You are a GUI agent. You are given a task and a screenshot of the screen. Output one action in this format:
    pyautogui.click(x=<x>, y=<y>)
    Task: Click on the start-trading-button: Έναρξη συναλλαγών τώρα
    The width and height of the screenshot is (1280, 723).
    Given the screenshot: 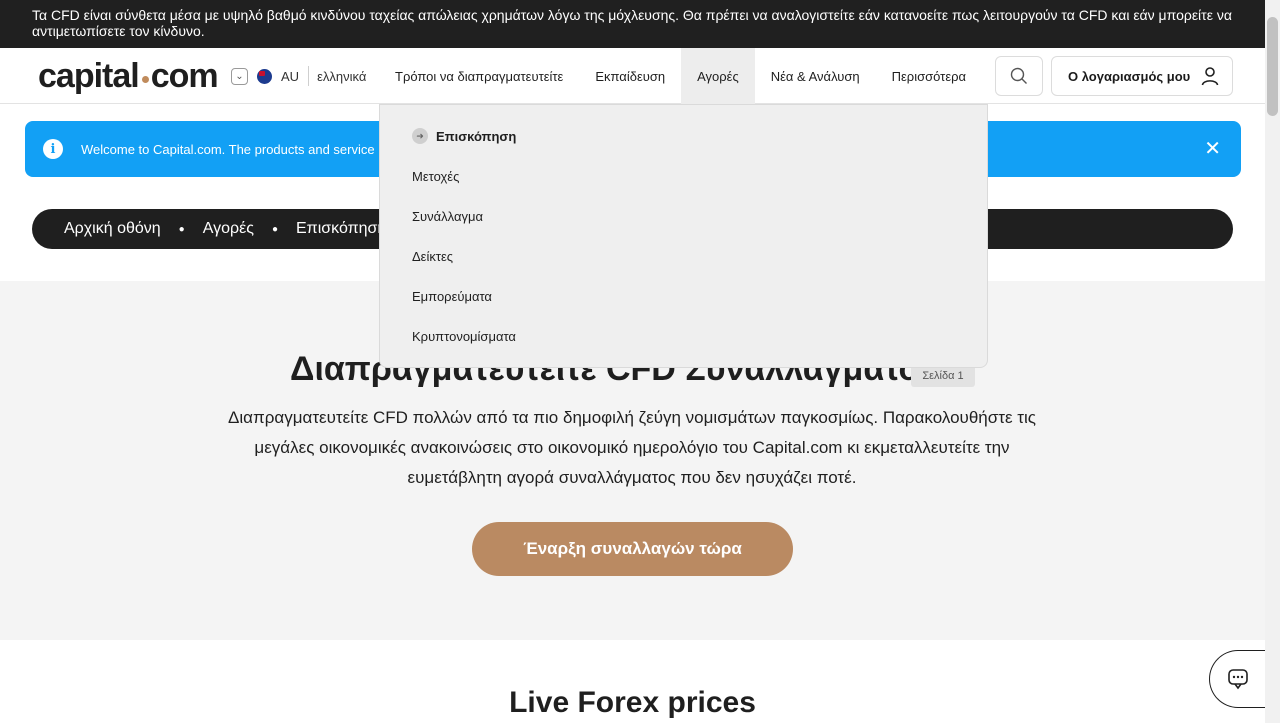 What is the action you would take?
    pyautogui.click(x=632, y=549)
    